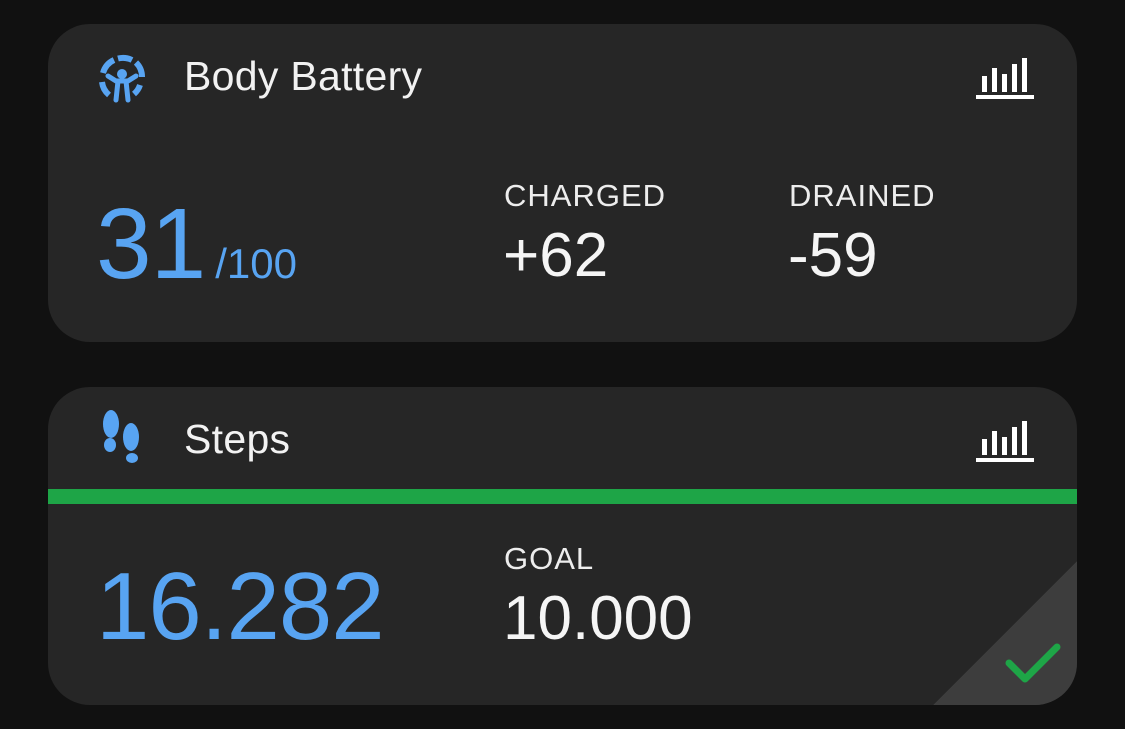 Image resolution: width=1125 pixels, height=729 pixels. What do you see at coordinates (237, 439) in the screenshot?
I see `steps-title: Steps` at bounding box center [237, 439].